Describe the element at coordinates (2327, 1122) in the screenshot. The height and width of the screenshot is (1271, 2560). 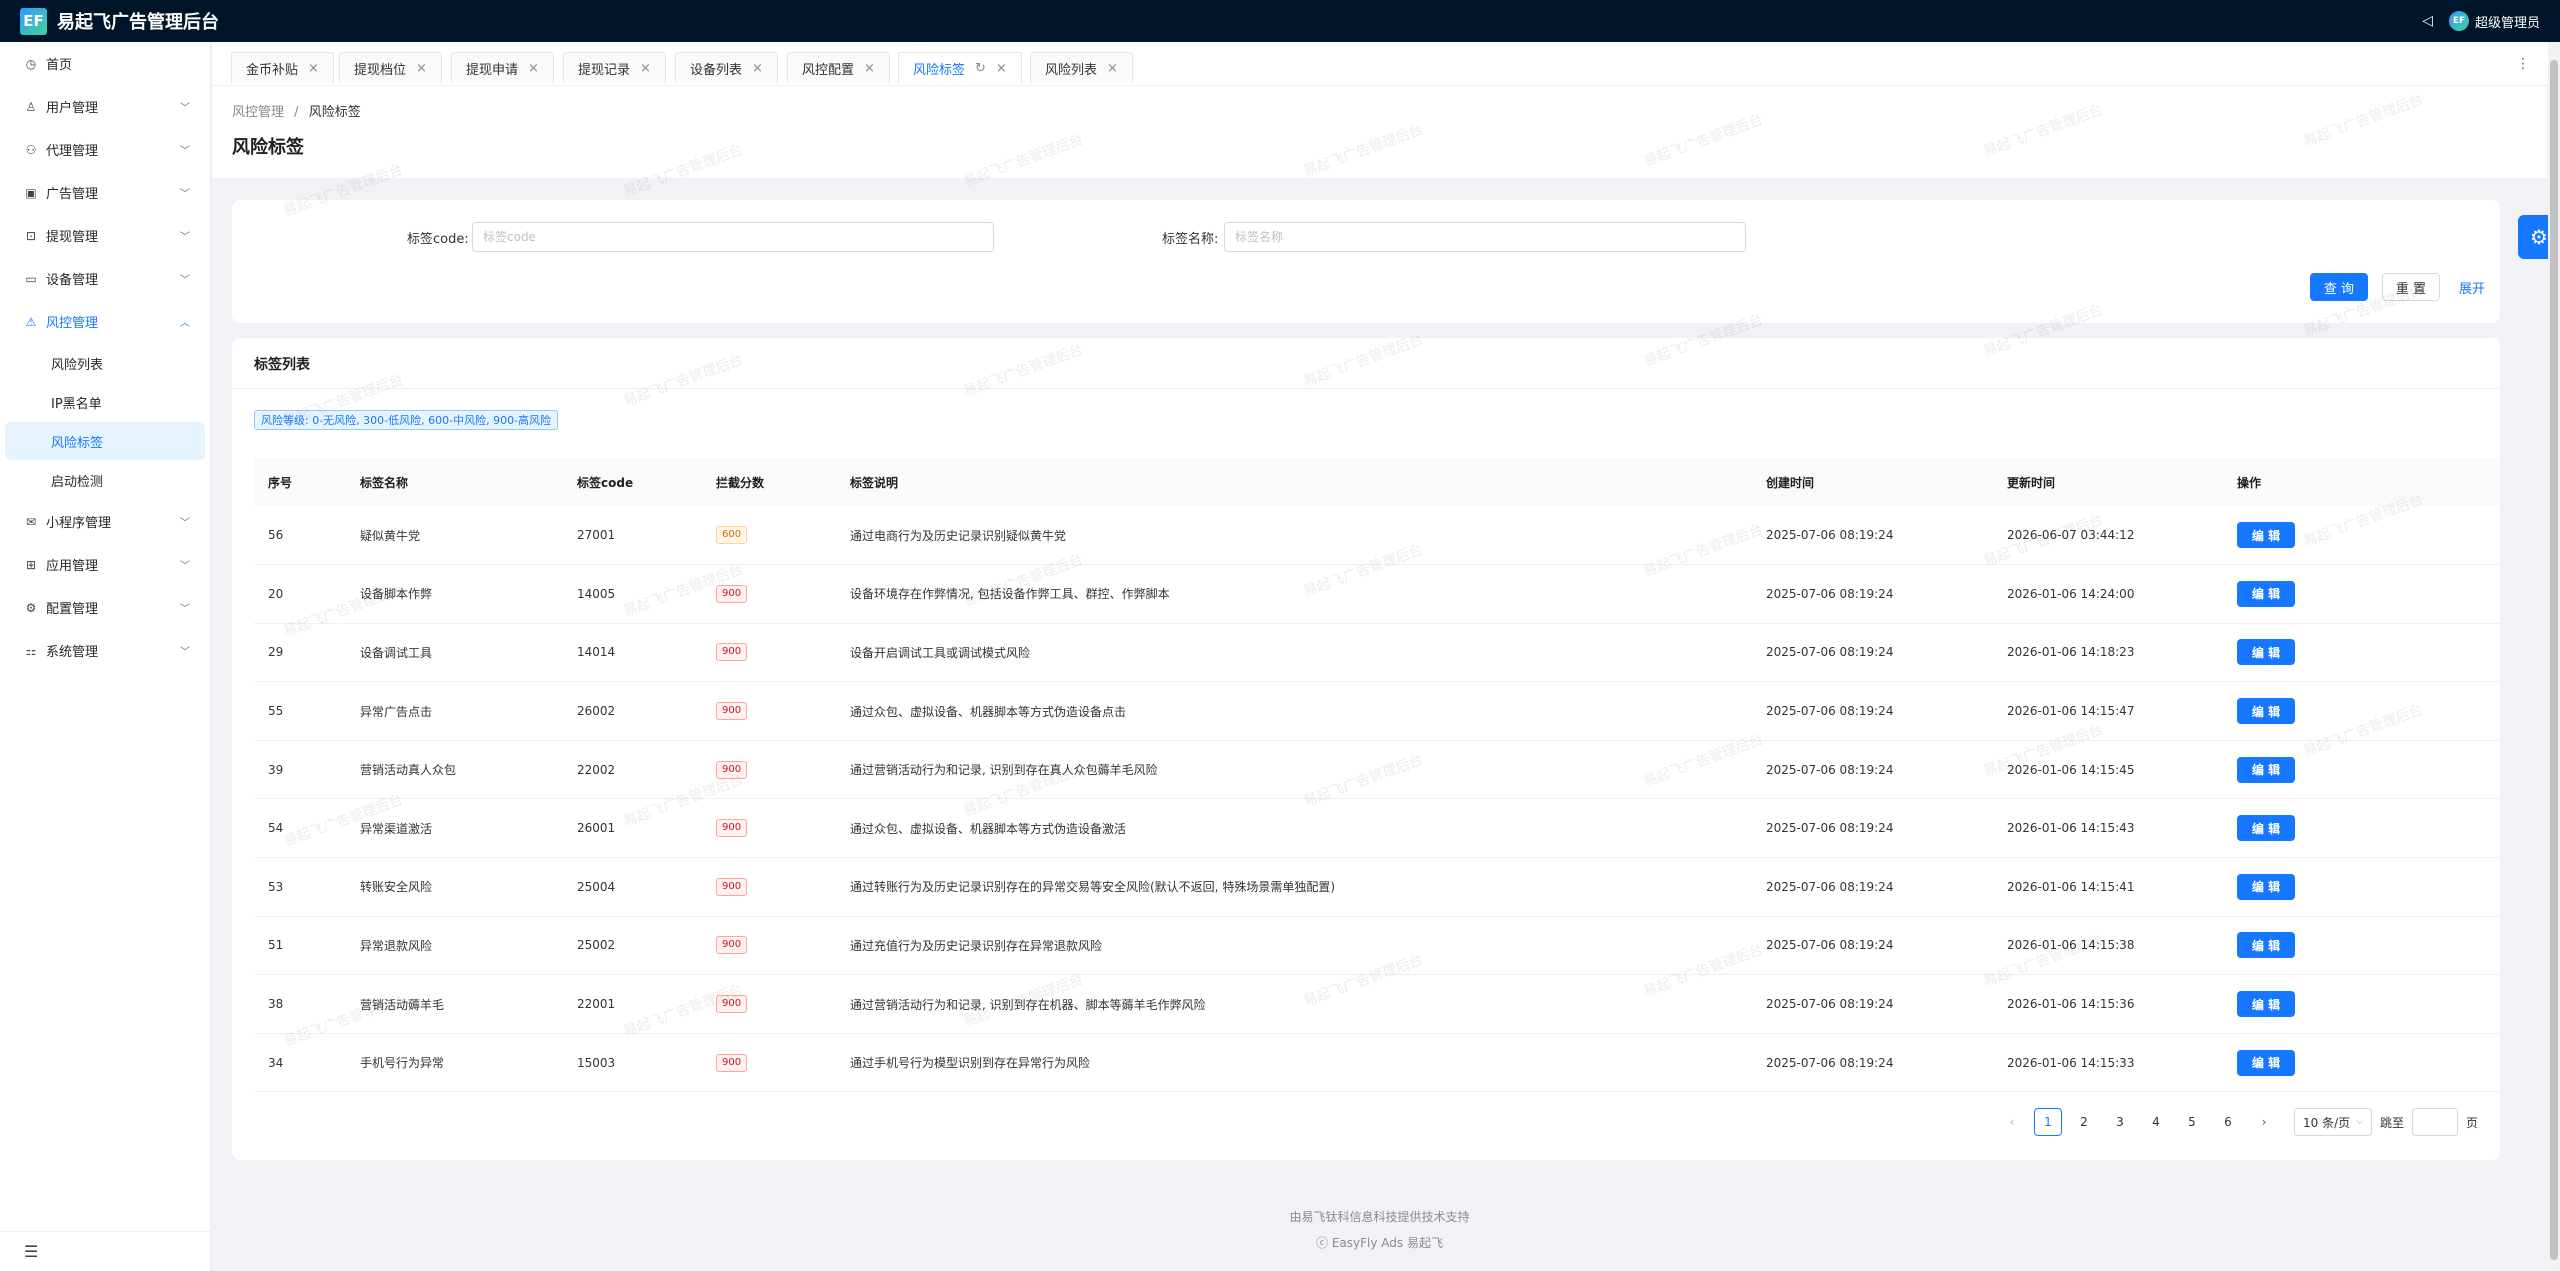
I see `page-size-value: 10 条/页` at that location.